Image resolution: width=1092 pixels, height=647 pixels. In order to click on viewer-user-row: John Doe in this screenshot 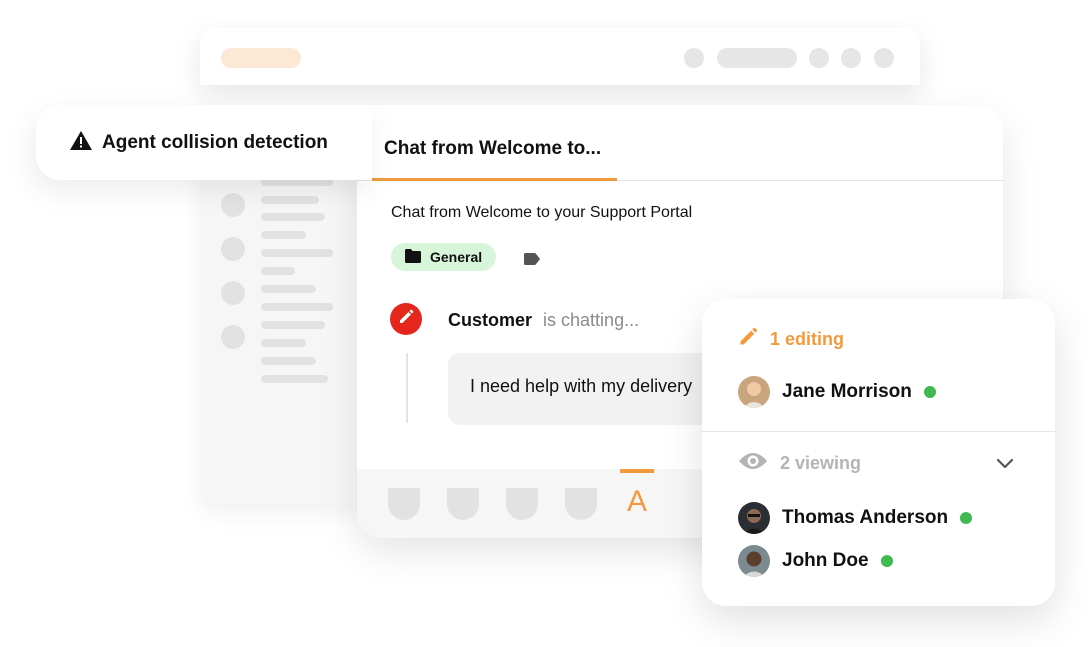, I will do `click(815, 561)`.